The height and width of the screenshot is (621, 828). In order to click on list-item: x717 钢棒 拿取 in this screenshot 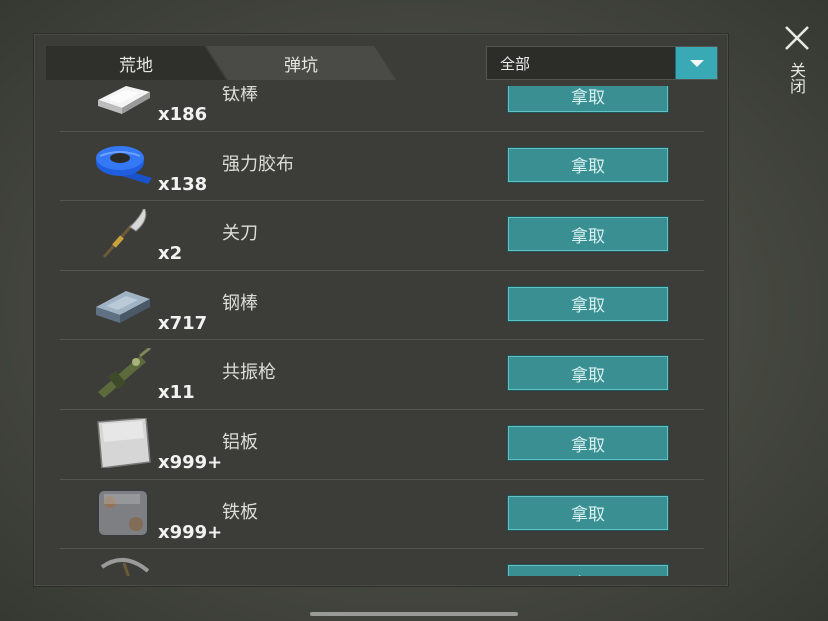, I will do `click(382, 306)`.